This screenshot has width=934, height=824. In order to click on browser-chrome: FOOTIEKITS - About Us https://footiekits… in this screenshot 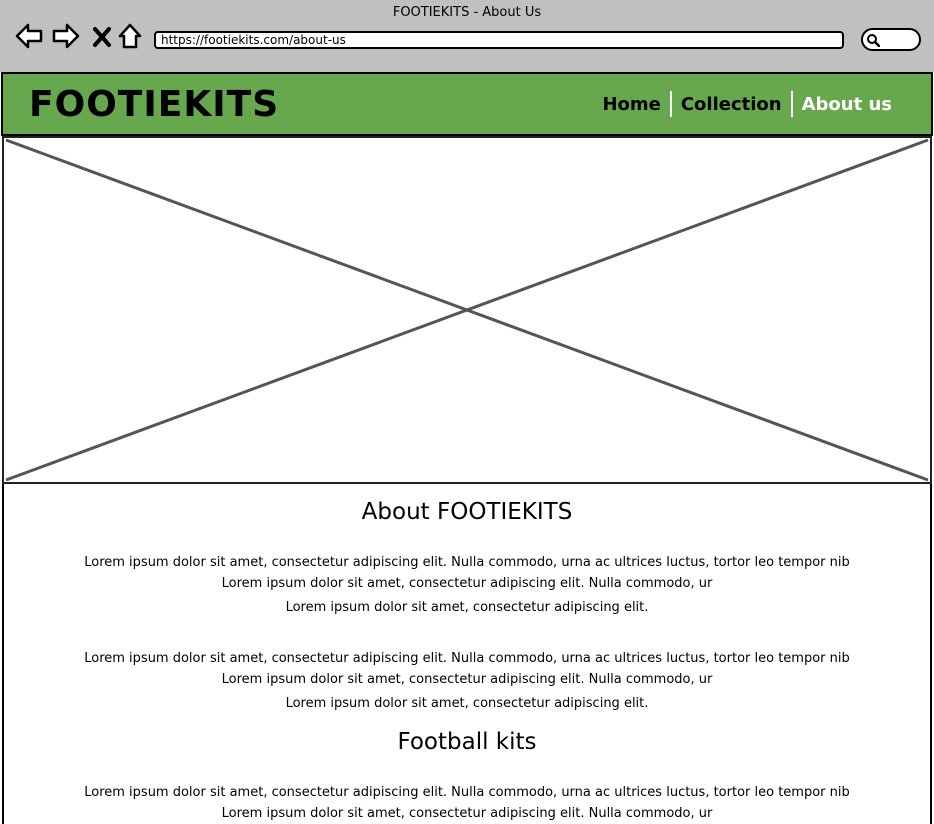, I will do `click(467, 36)`.